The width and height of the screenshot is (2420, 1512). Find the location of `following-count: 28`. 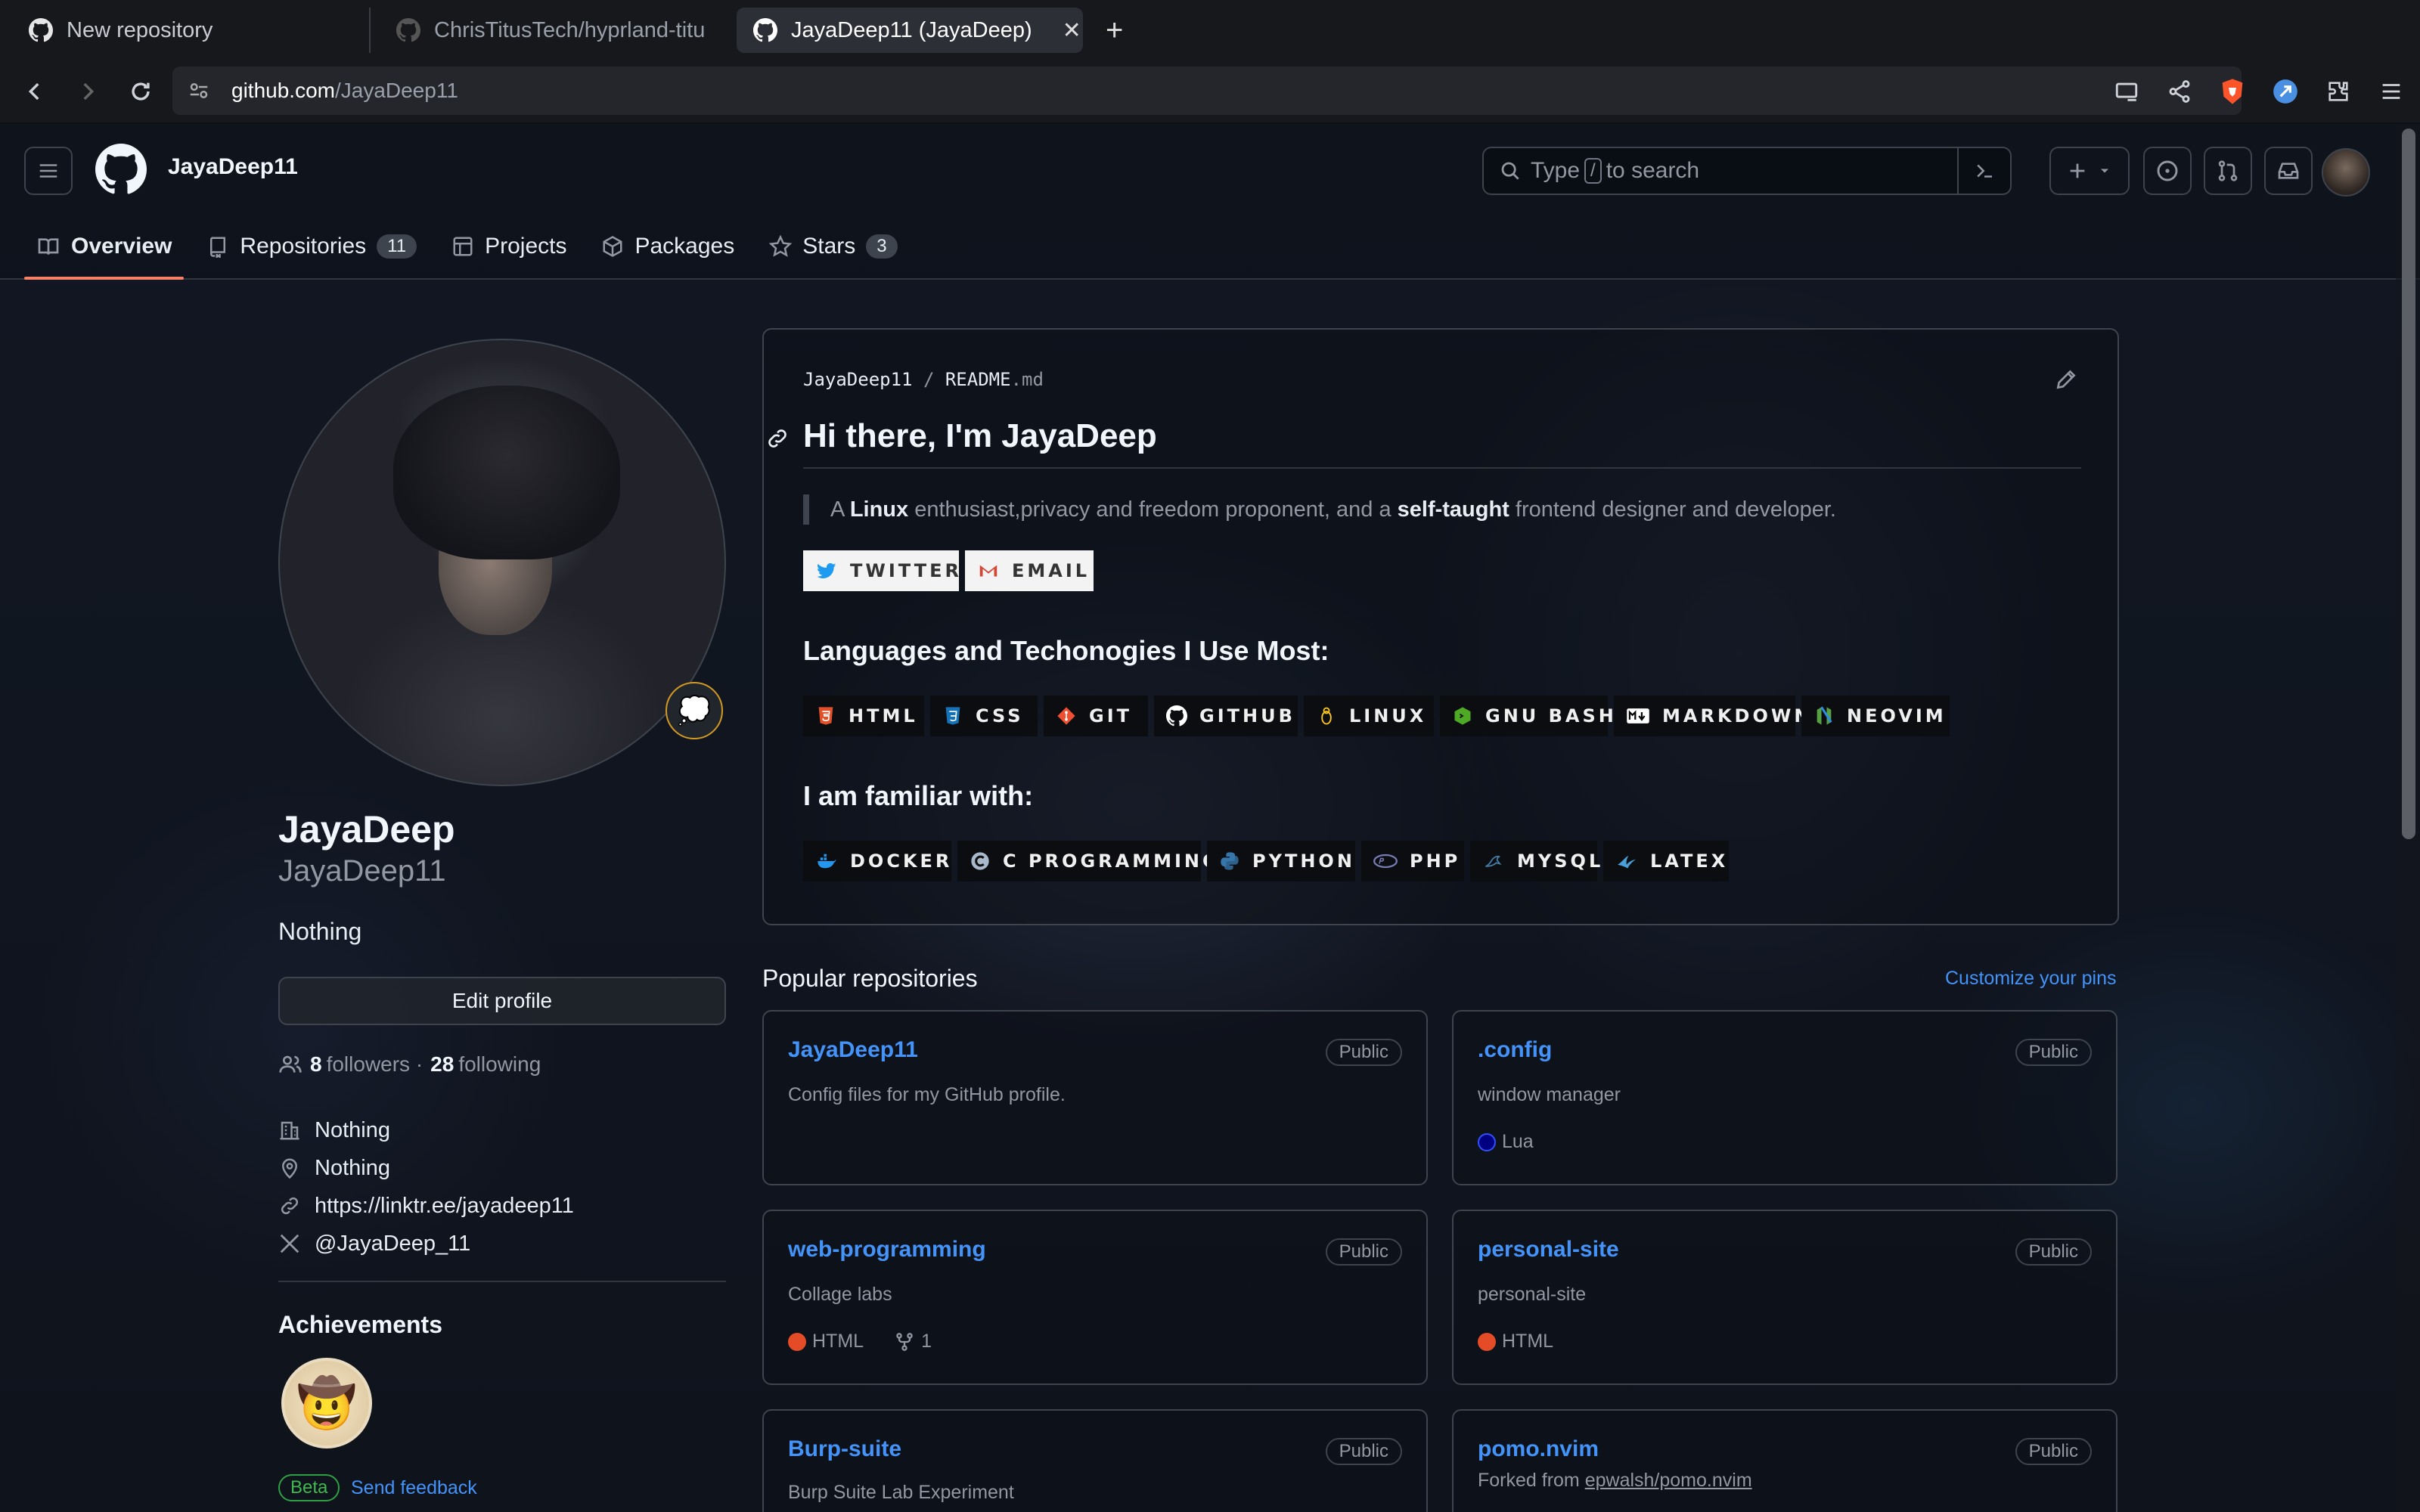

following-count: 28 is located at coordinates (442, 1064).